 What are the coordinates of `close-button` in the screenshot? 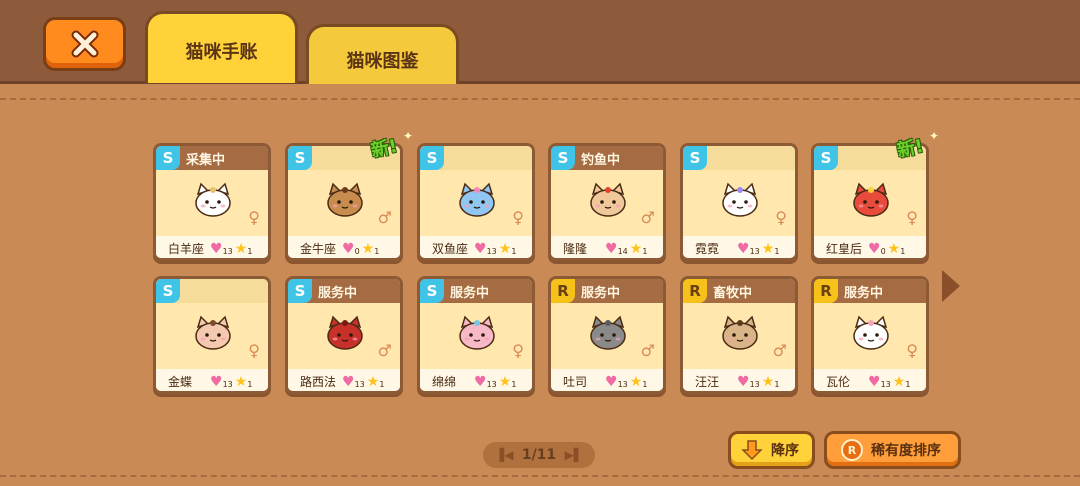 It's located at (84, 44).